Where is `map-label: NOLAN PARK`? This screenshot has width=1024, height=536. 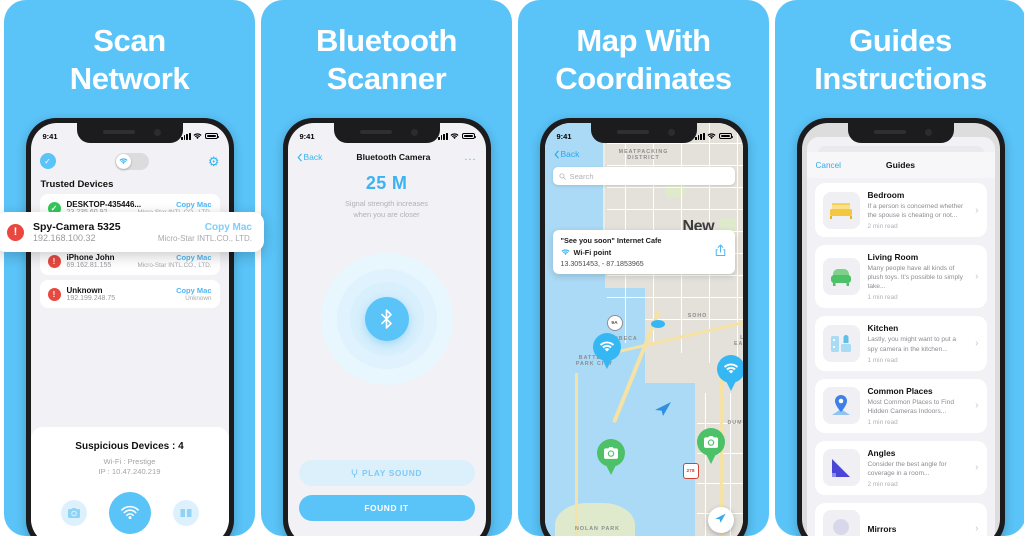 map-label: NOLAN PARK is located at coordinates (597, 529).